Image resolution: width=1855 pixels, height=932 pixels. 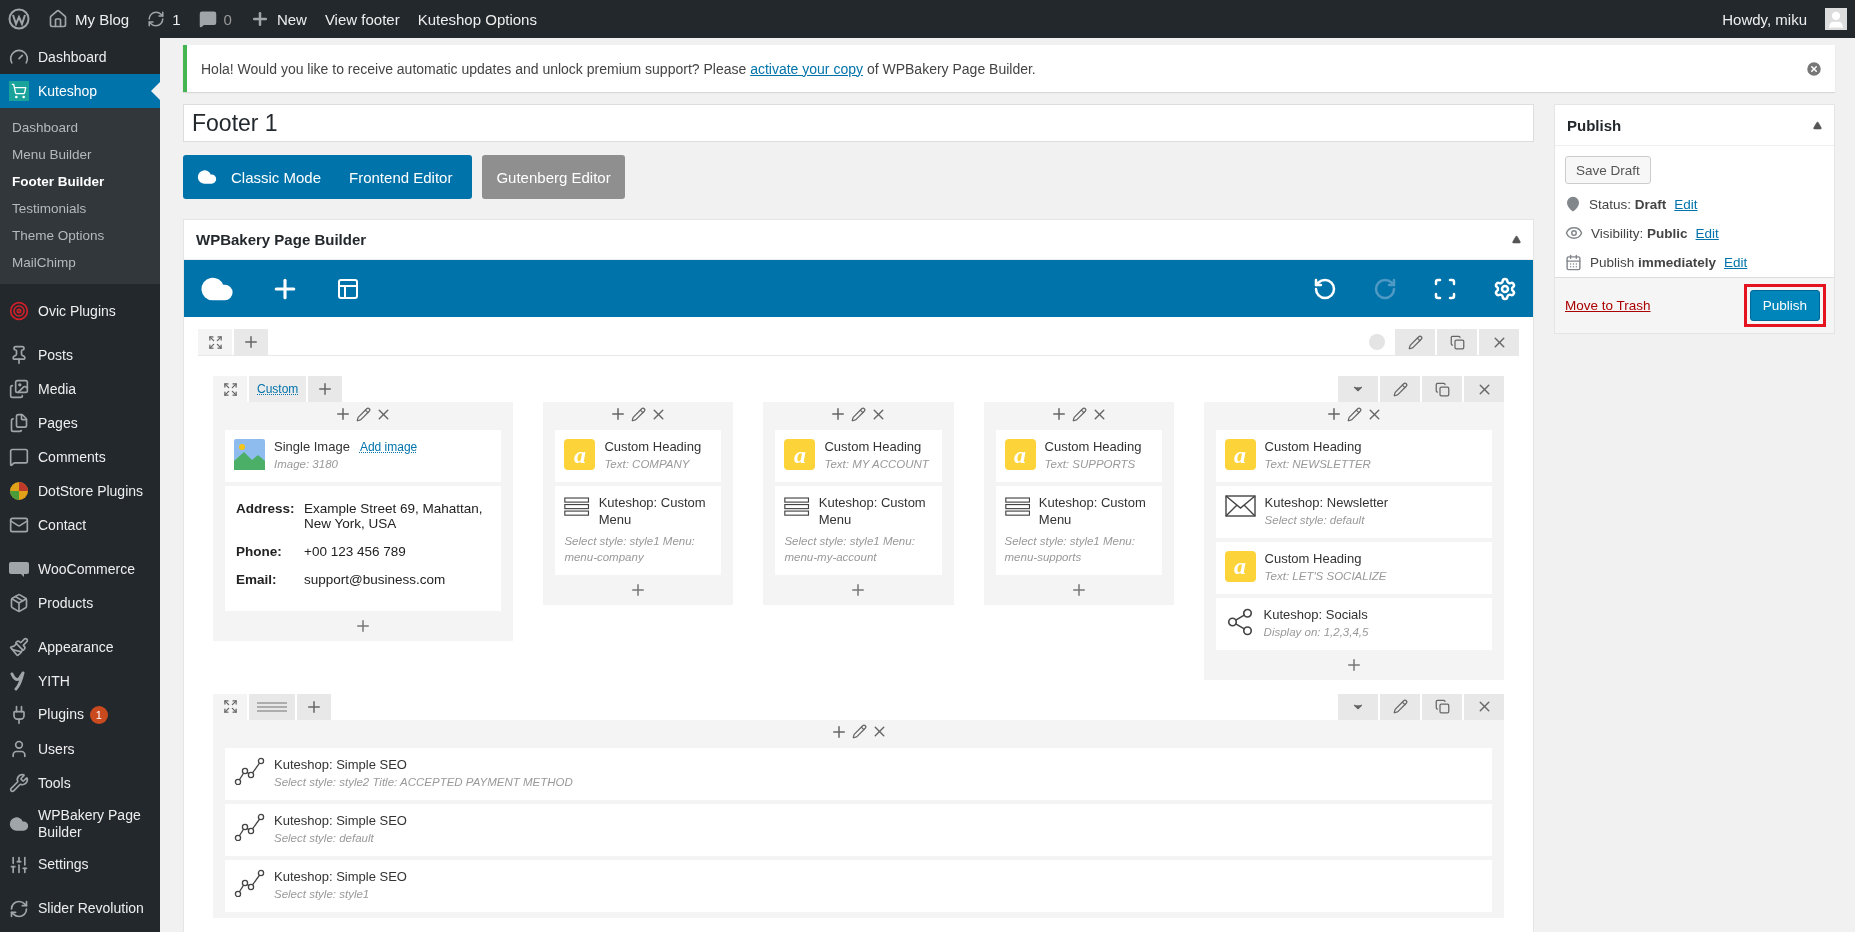 I want to click on undo-icon, so click(x=1325, y=288).